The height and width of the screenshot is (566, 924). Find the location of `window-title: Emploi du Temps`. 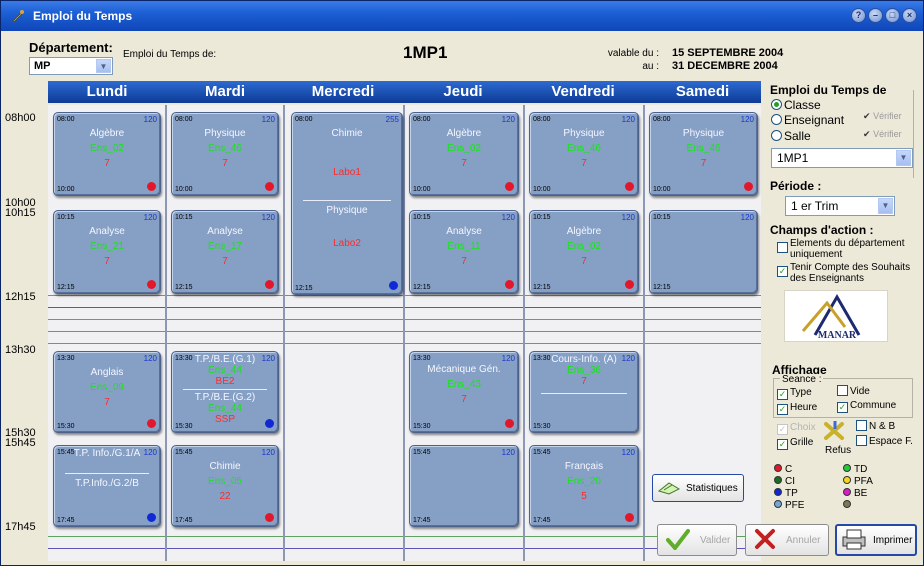

window-title: Emploi du Temps is located at coordinates (83, 16).